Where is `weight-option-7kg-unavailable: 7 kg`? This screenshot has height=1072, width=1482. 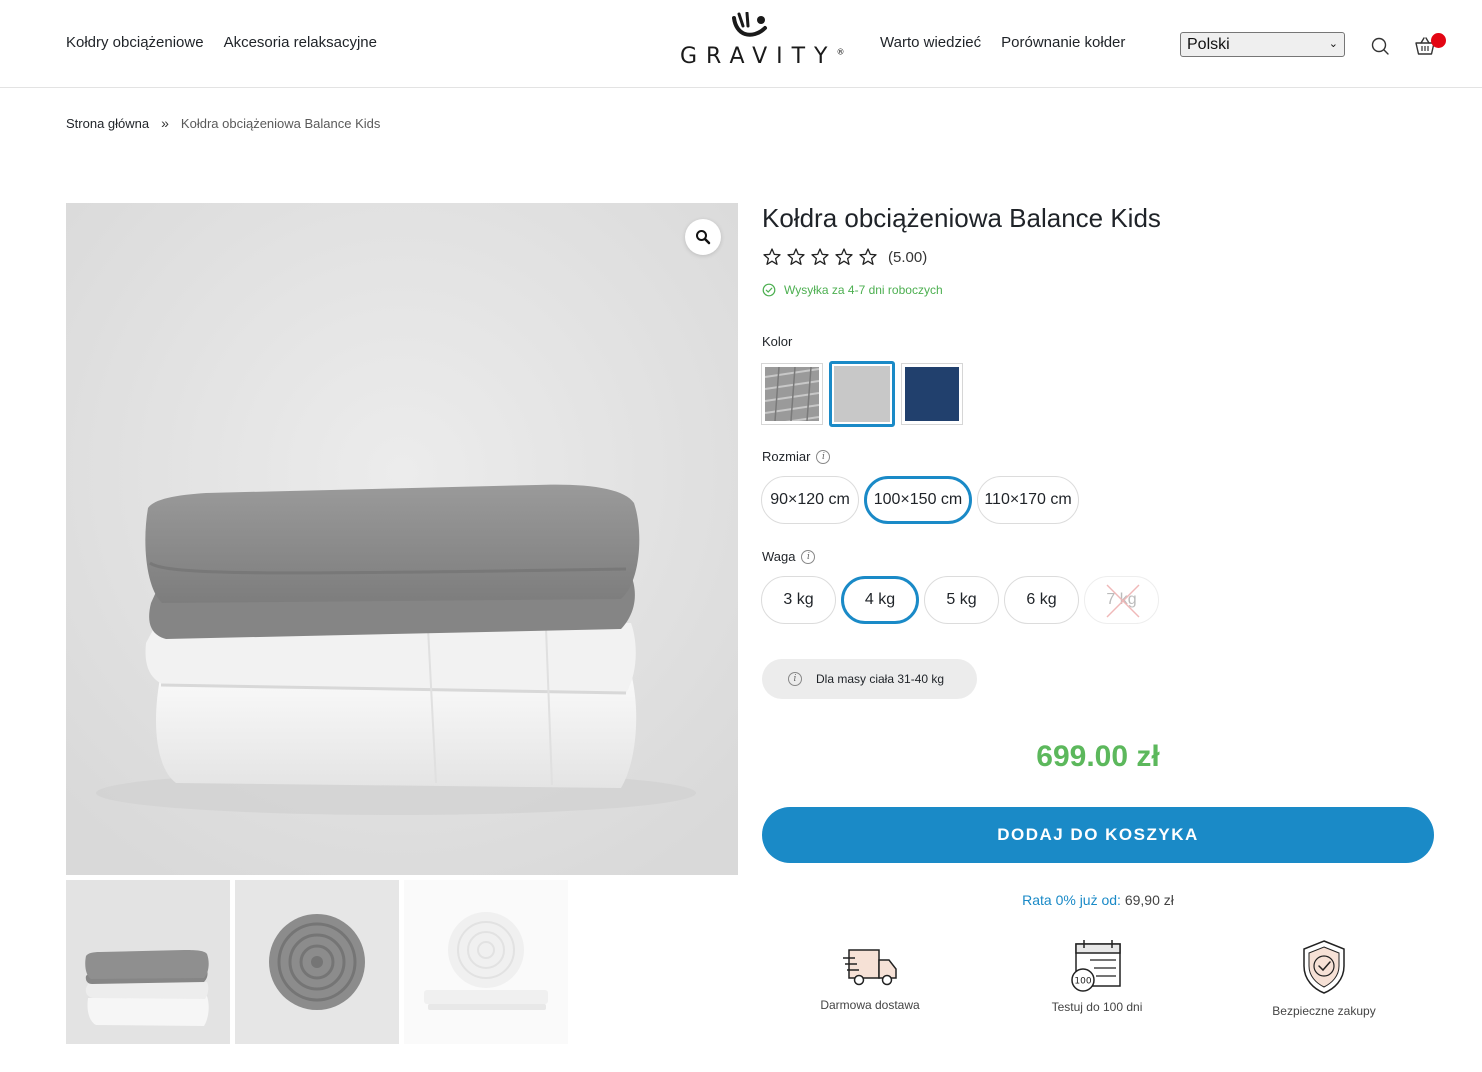
weight-option-7kg-unavailable: 7 kg is located at coordinates (1121, 600).